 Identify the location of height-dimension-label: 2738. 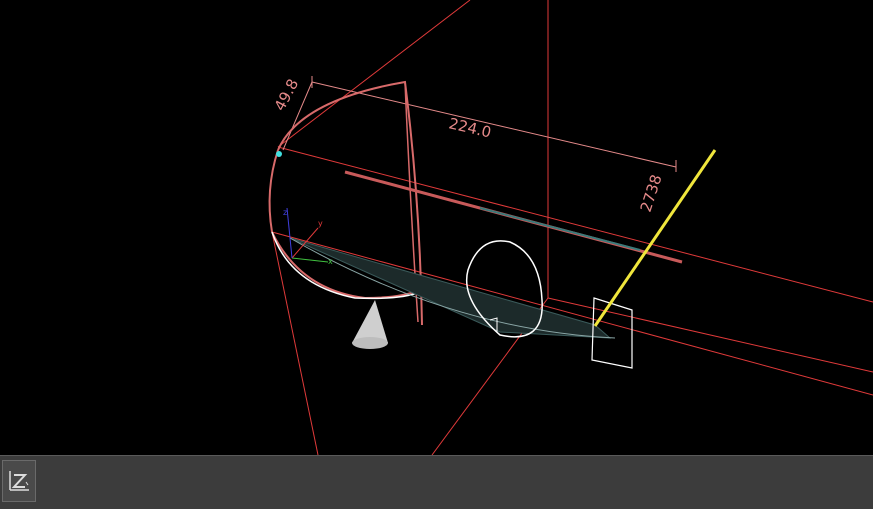
(651, 193).